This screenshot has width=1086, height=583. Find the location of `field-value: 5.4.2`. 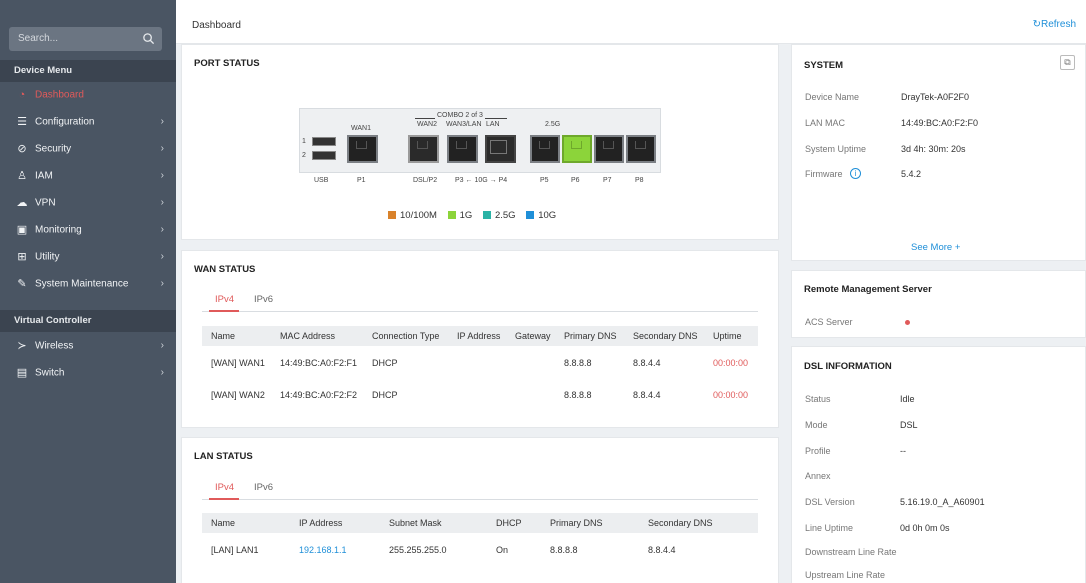

field-value: 5.4.2 is located at coordinates (911, 174).